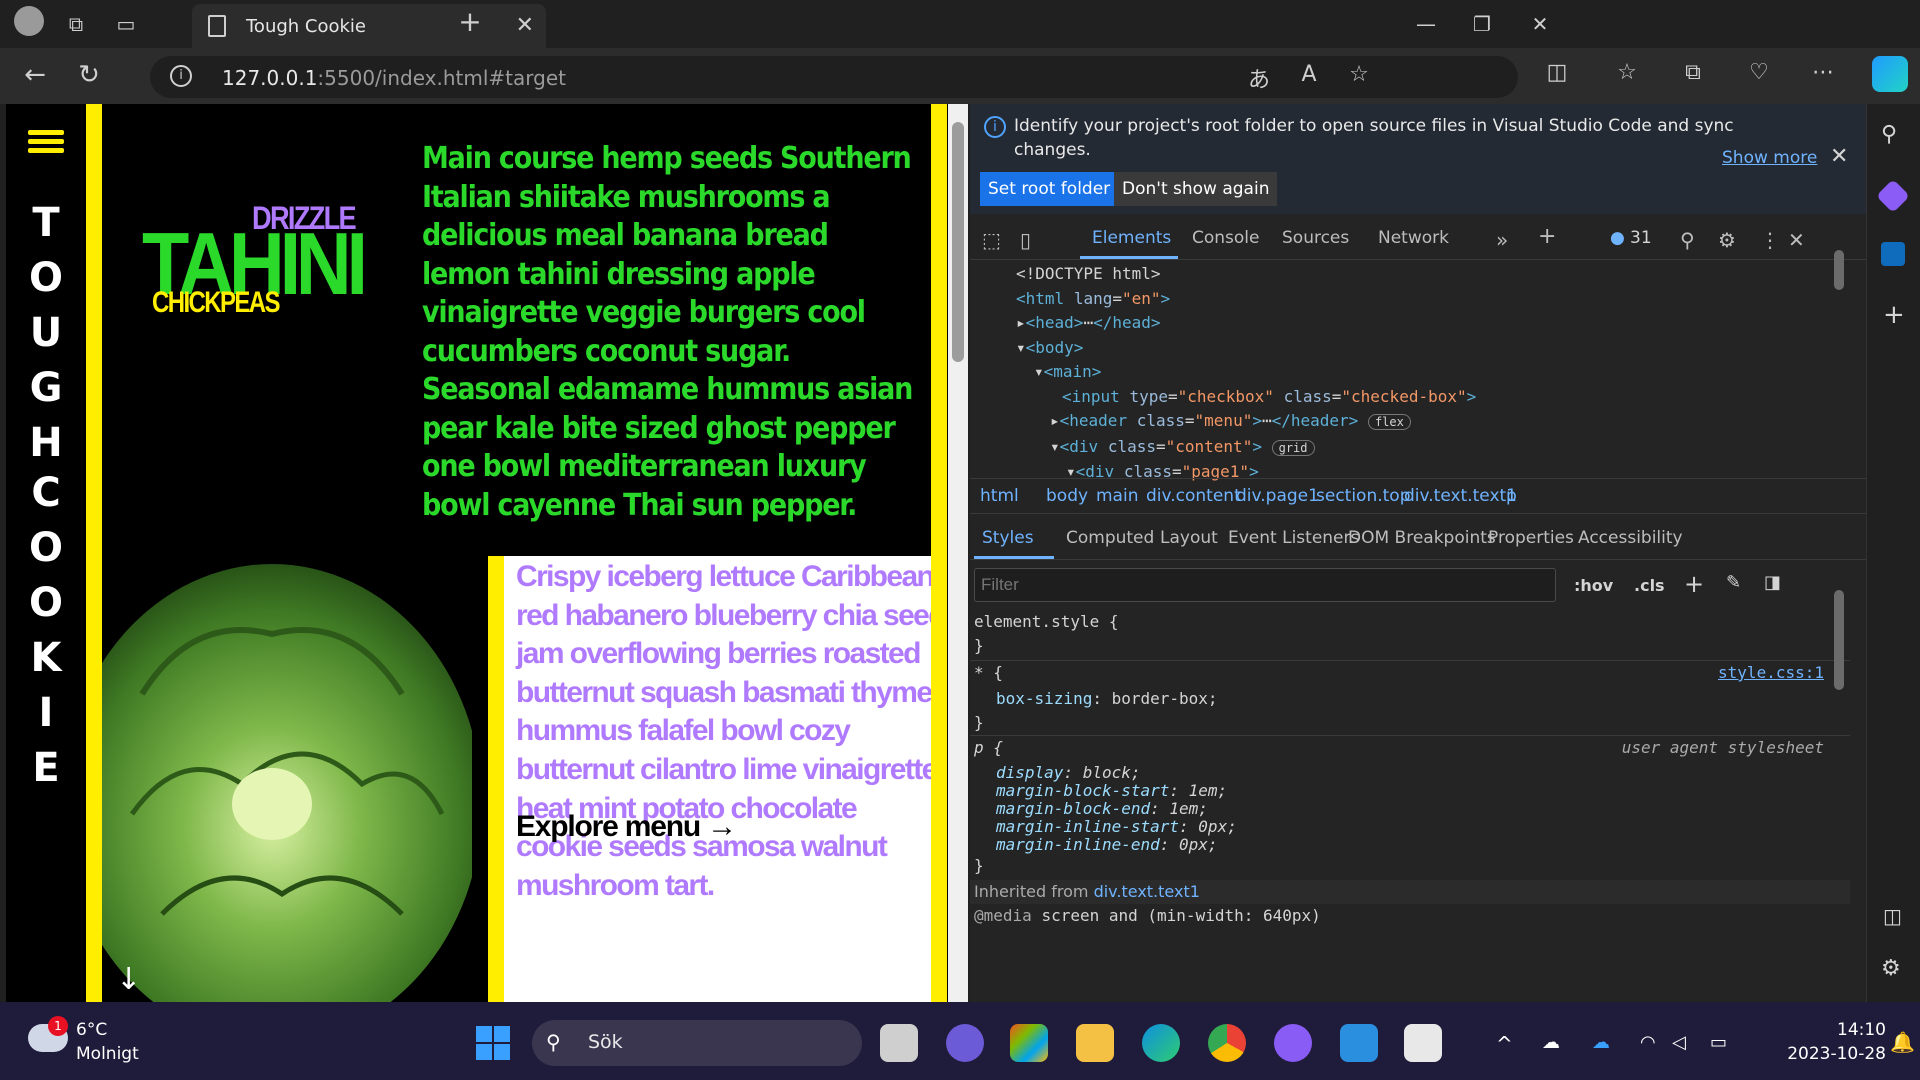 The width and height of the screenshot is (1920, 1080). What do you see at coordinates (1293, 1043) in the screenshot?
I see `github-icon` at bounding box center [1293, 1043].